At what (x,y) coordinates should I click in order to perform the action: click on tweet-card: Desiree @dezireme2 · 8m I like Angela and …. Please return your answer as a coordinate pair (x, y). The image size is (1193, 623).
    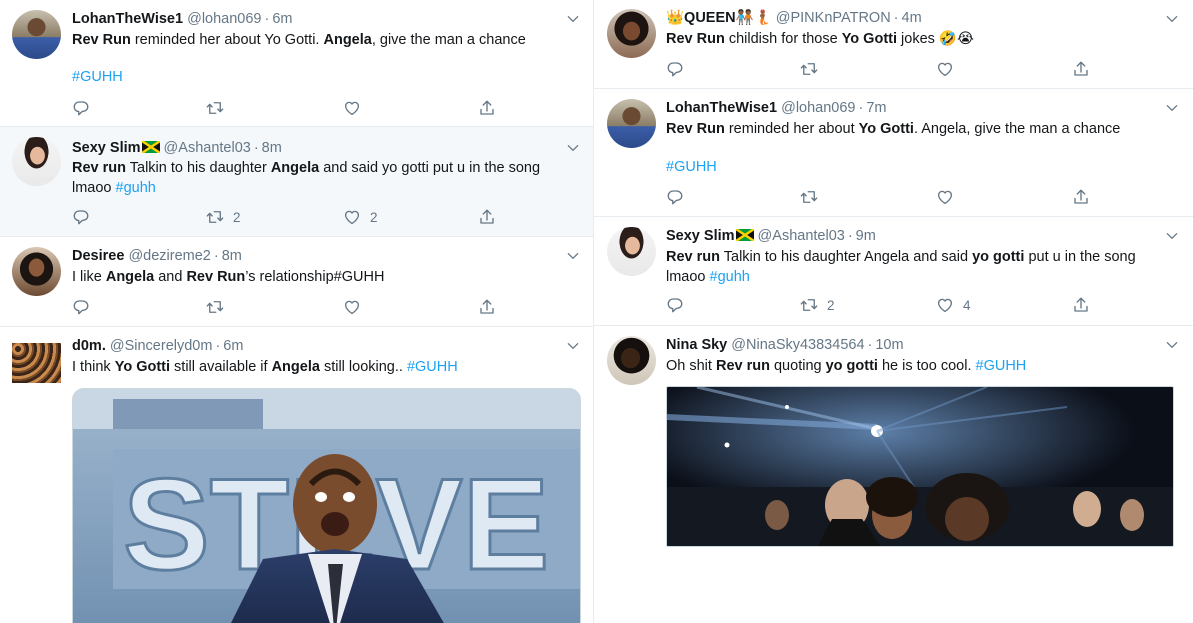
    Looking at the image, I should click on (297, 282).